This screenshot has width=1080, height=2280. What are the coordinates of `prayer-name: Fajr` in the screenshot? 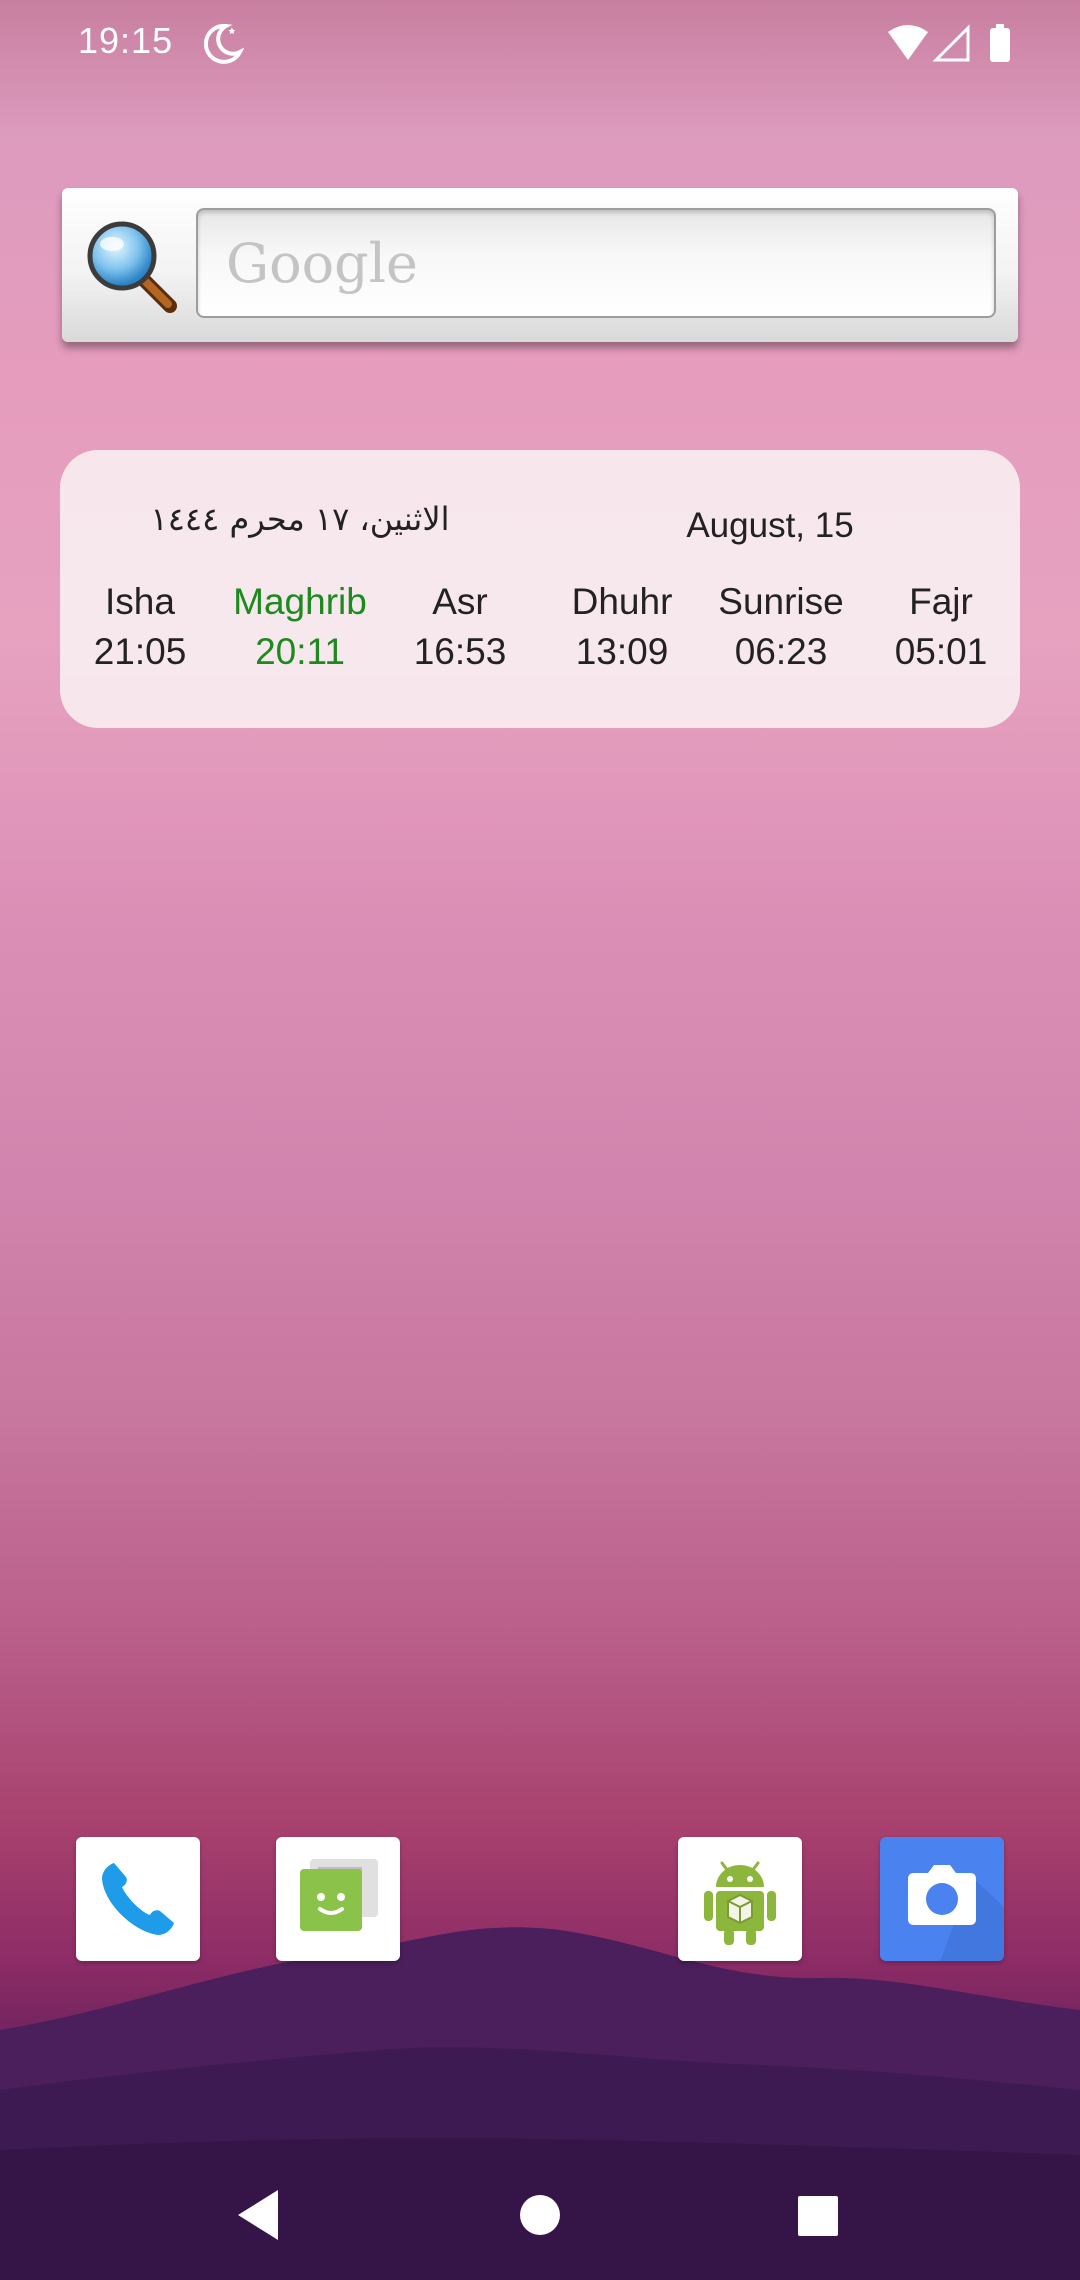 It's located at (941, 601).